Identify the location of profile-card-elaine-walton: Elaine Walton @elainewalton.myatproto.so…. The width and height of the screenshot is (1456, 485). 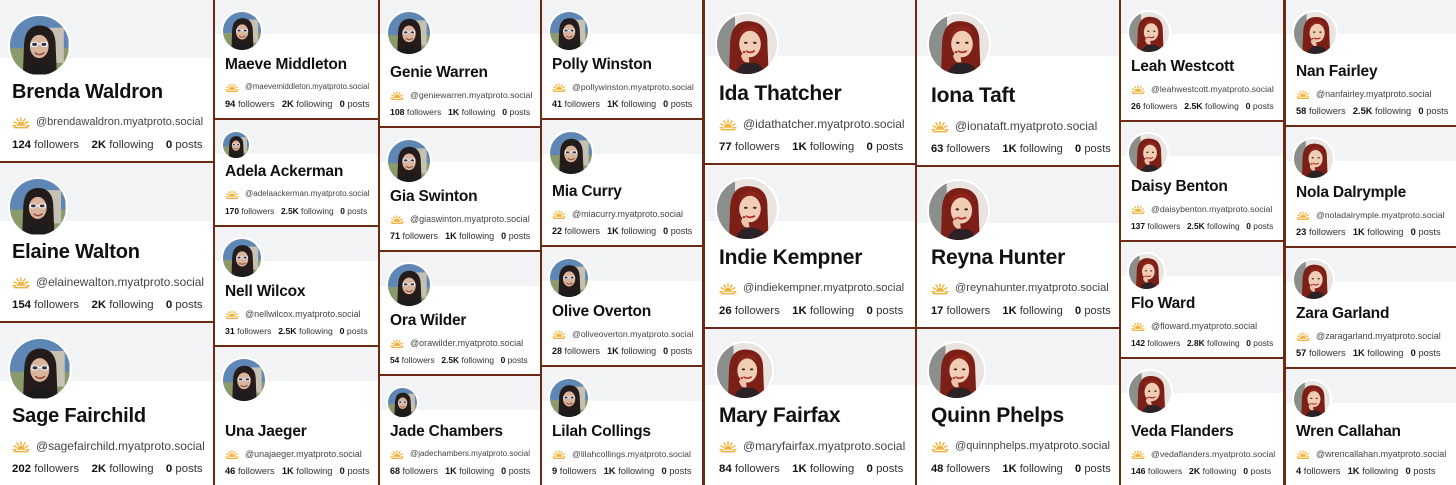
(106, 242).